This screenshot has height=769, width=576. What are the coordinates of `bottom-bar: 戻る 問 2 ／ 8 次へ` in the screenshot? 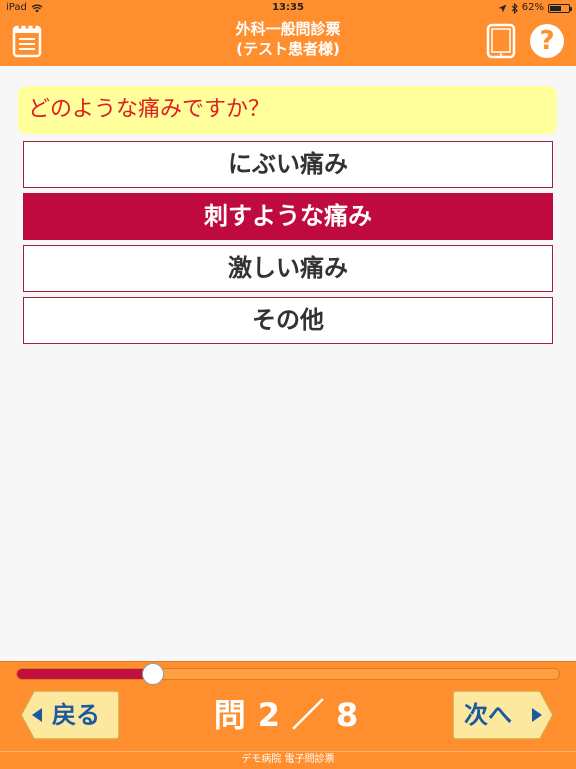 It's located at (288, 706).